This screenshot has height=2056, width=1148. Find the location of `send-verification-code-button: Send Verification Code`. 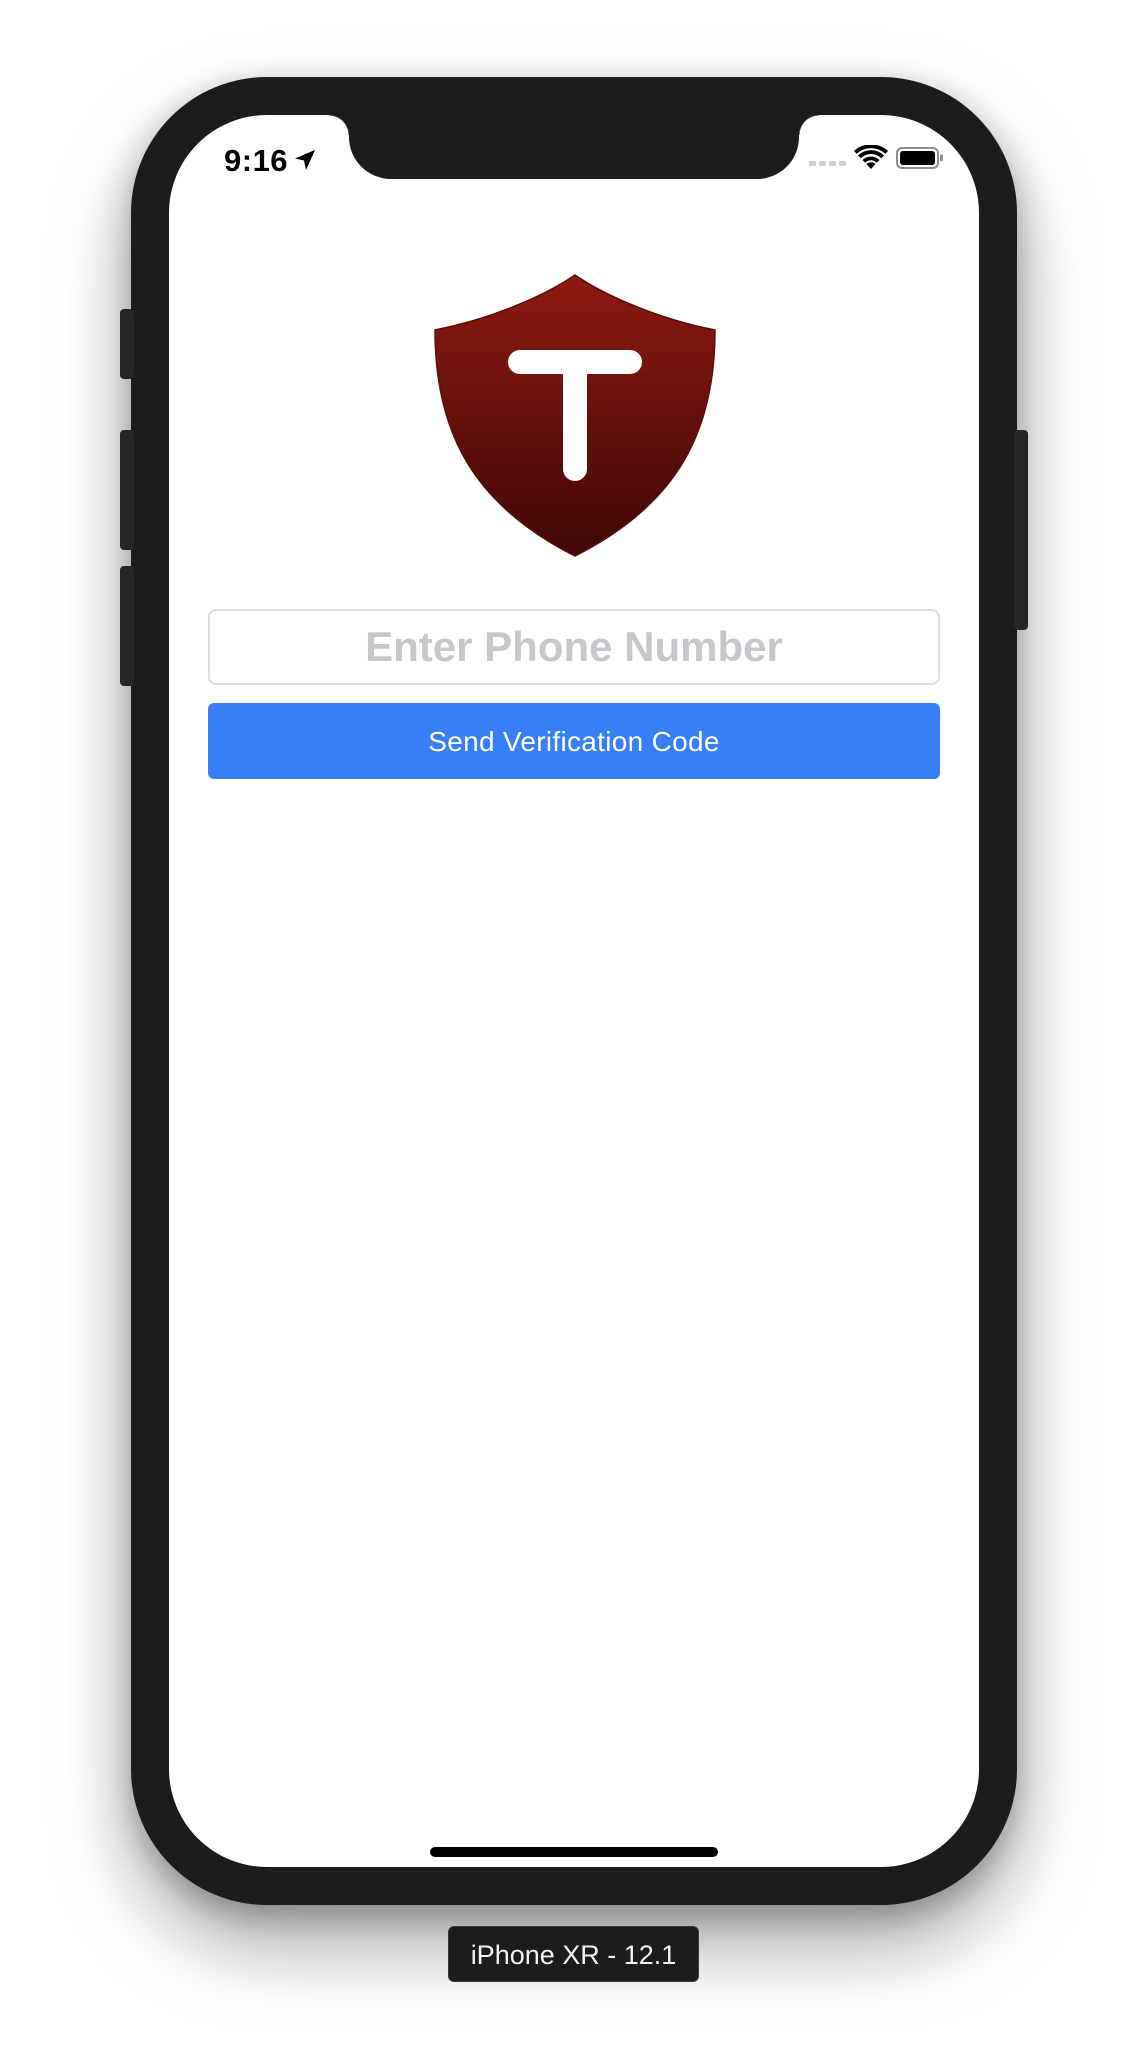

send-verification-code-button: Send Verification Code is located at coordinates (574, 741).